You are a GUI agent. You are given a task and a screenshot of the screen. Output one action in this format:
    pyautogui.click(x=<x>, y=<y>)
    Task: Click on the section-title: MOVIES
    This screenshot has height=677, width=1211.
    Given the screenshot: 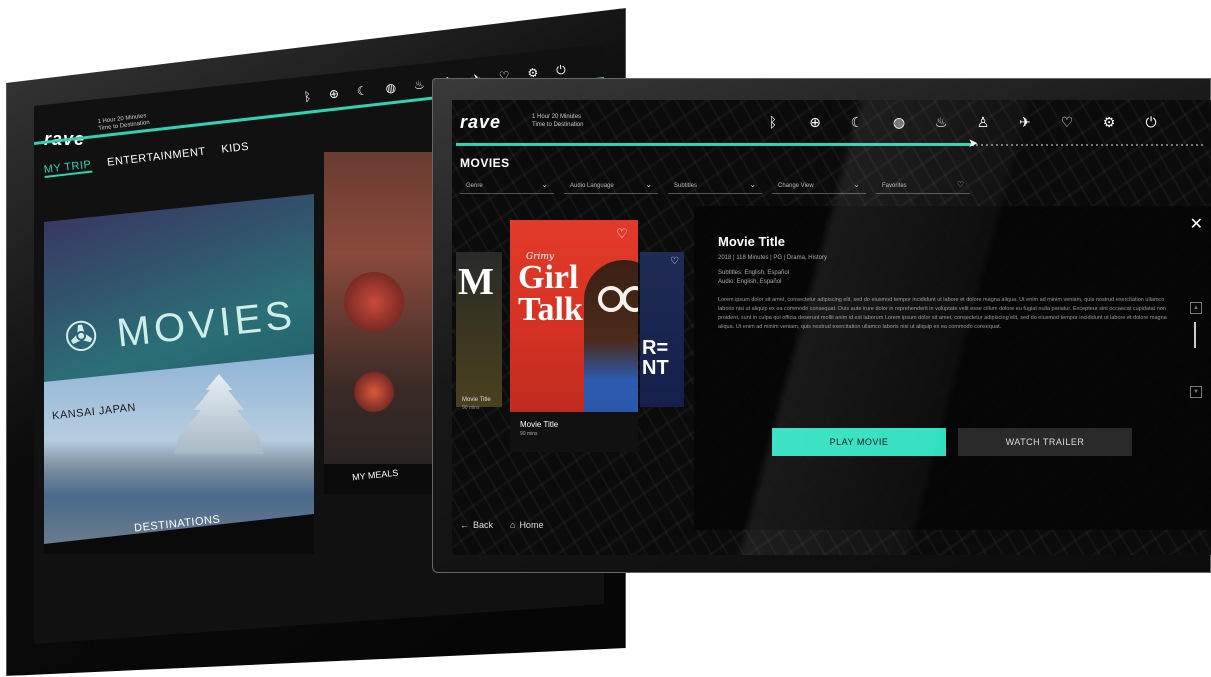 What is the action you would take?
    pyautogui.click(x=485, y=163)
    